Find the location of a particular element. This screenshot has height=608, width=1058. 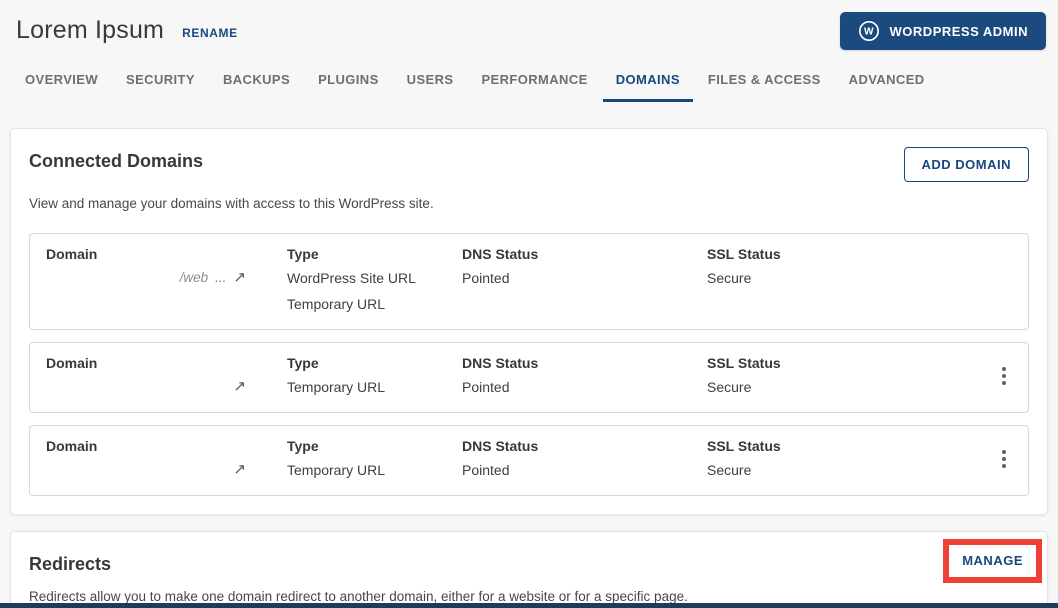

domain-cell: Domain /web... ↗ is located at coordinates (166, 267).